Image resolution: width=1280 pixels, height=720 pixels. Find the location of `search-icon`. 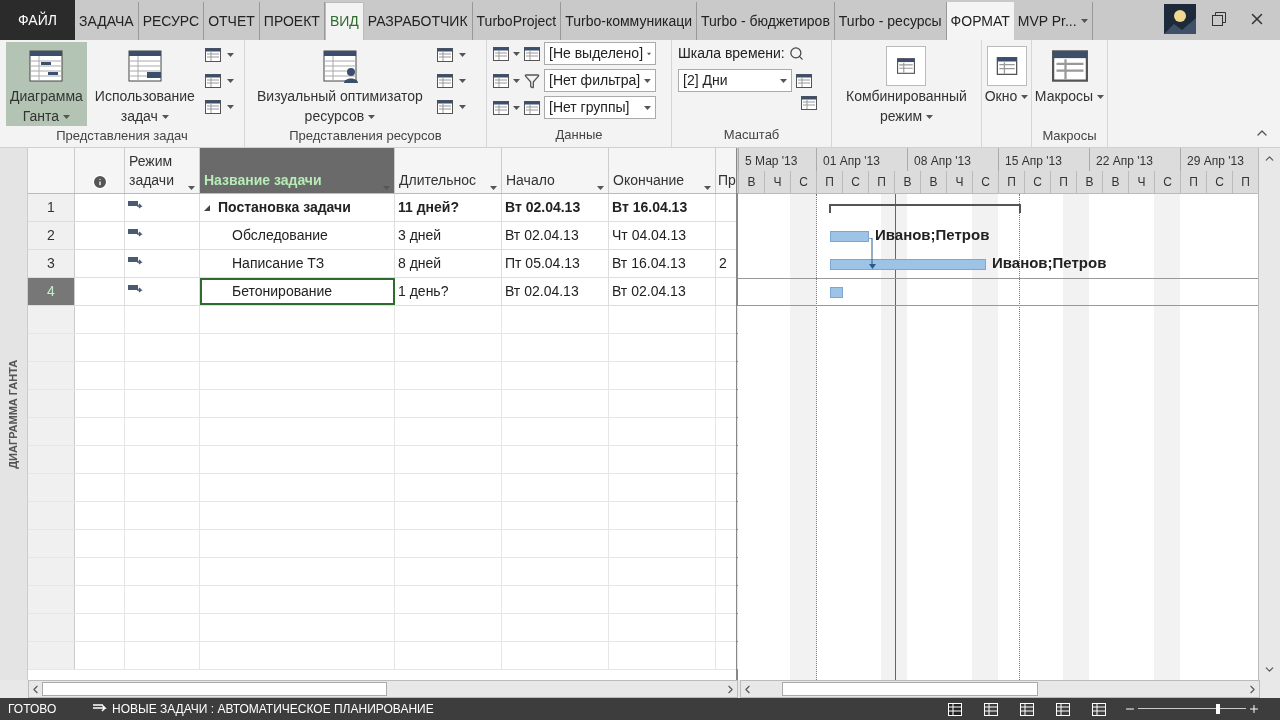

search-icon is located at coordinates (796, 53).